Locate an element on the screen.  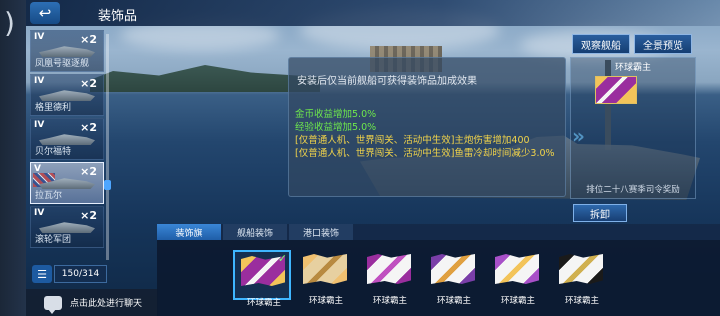
ship-name: 凤凰号驱逐舰 is located at coordinates (62, 64).